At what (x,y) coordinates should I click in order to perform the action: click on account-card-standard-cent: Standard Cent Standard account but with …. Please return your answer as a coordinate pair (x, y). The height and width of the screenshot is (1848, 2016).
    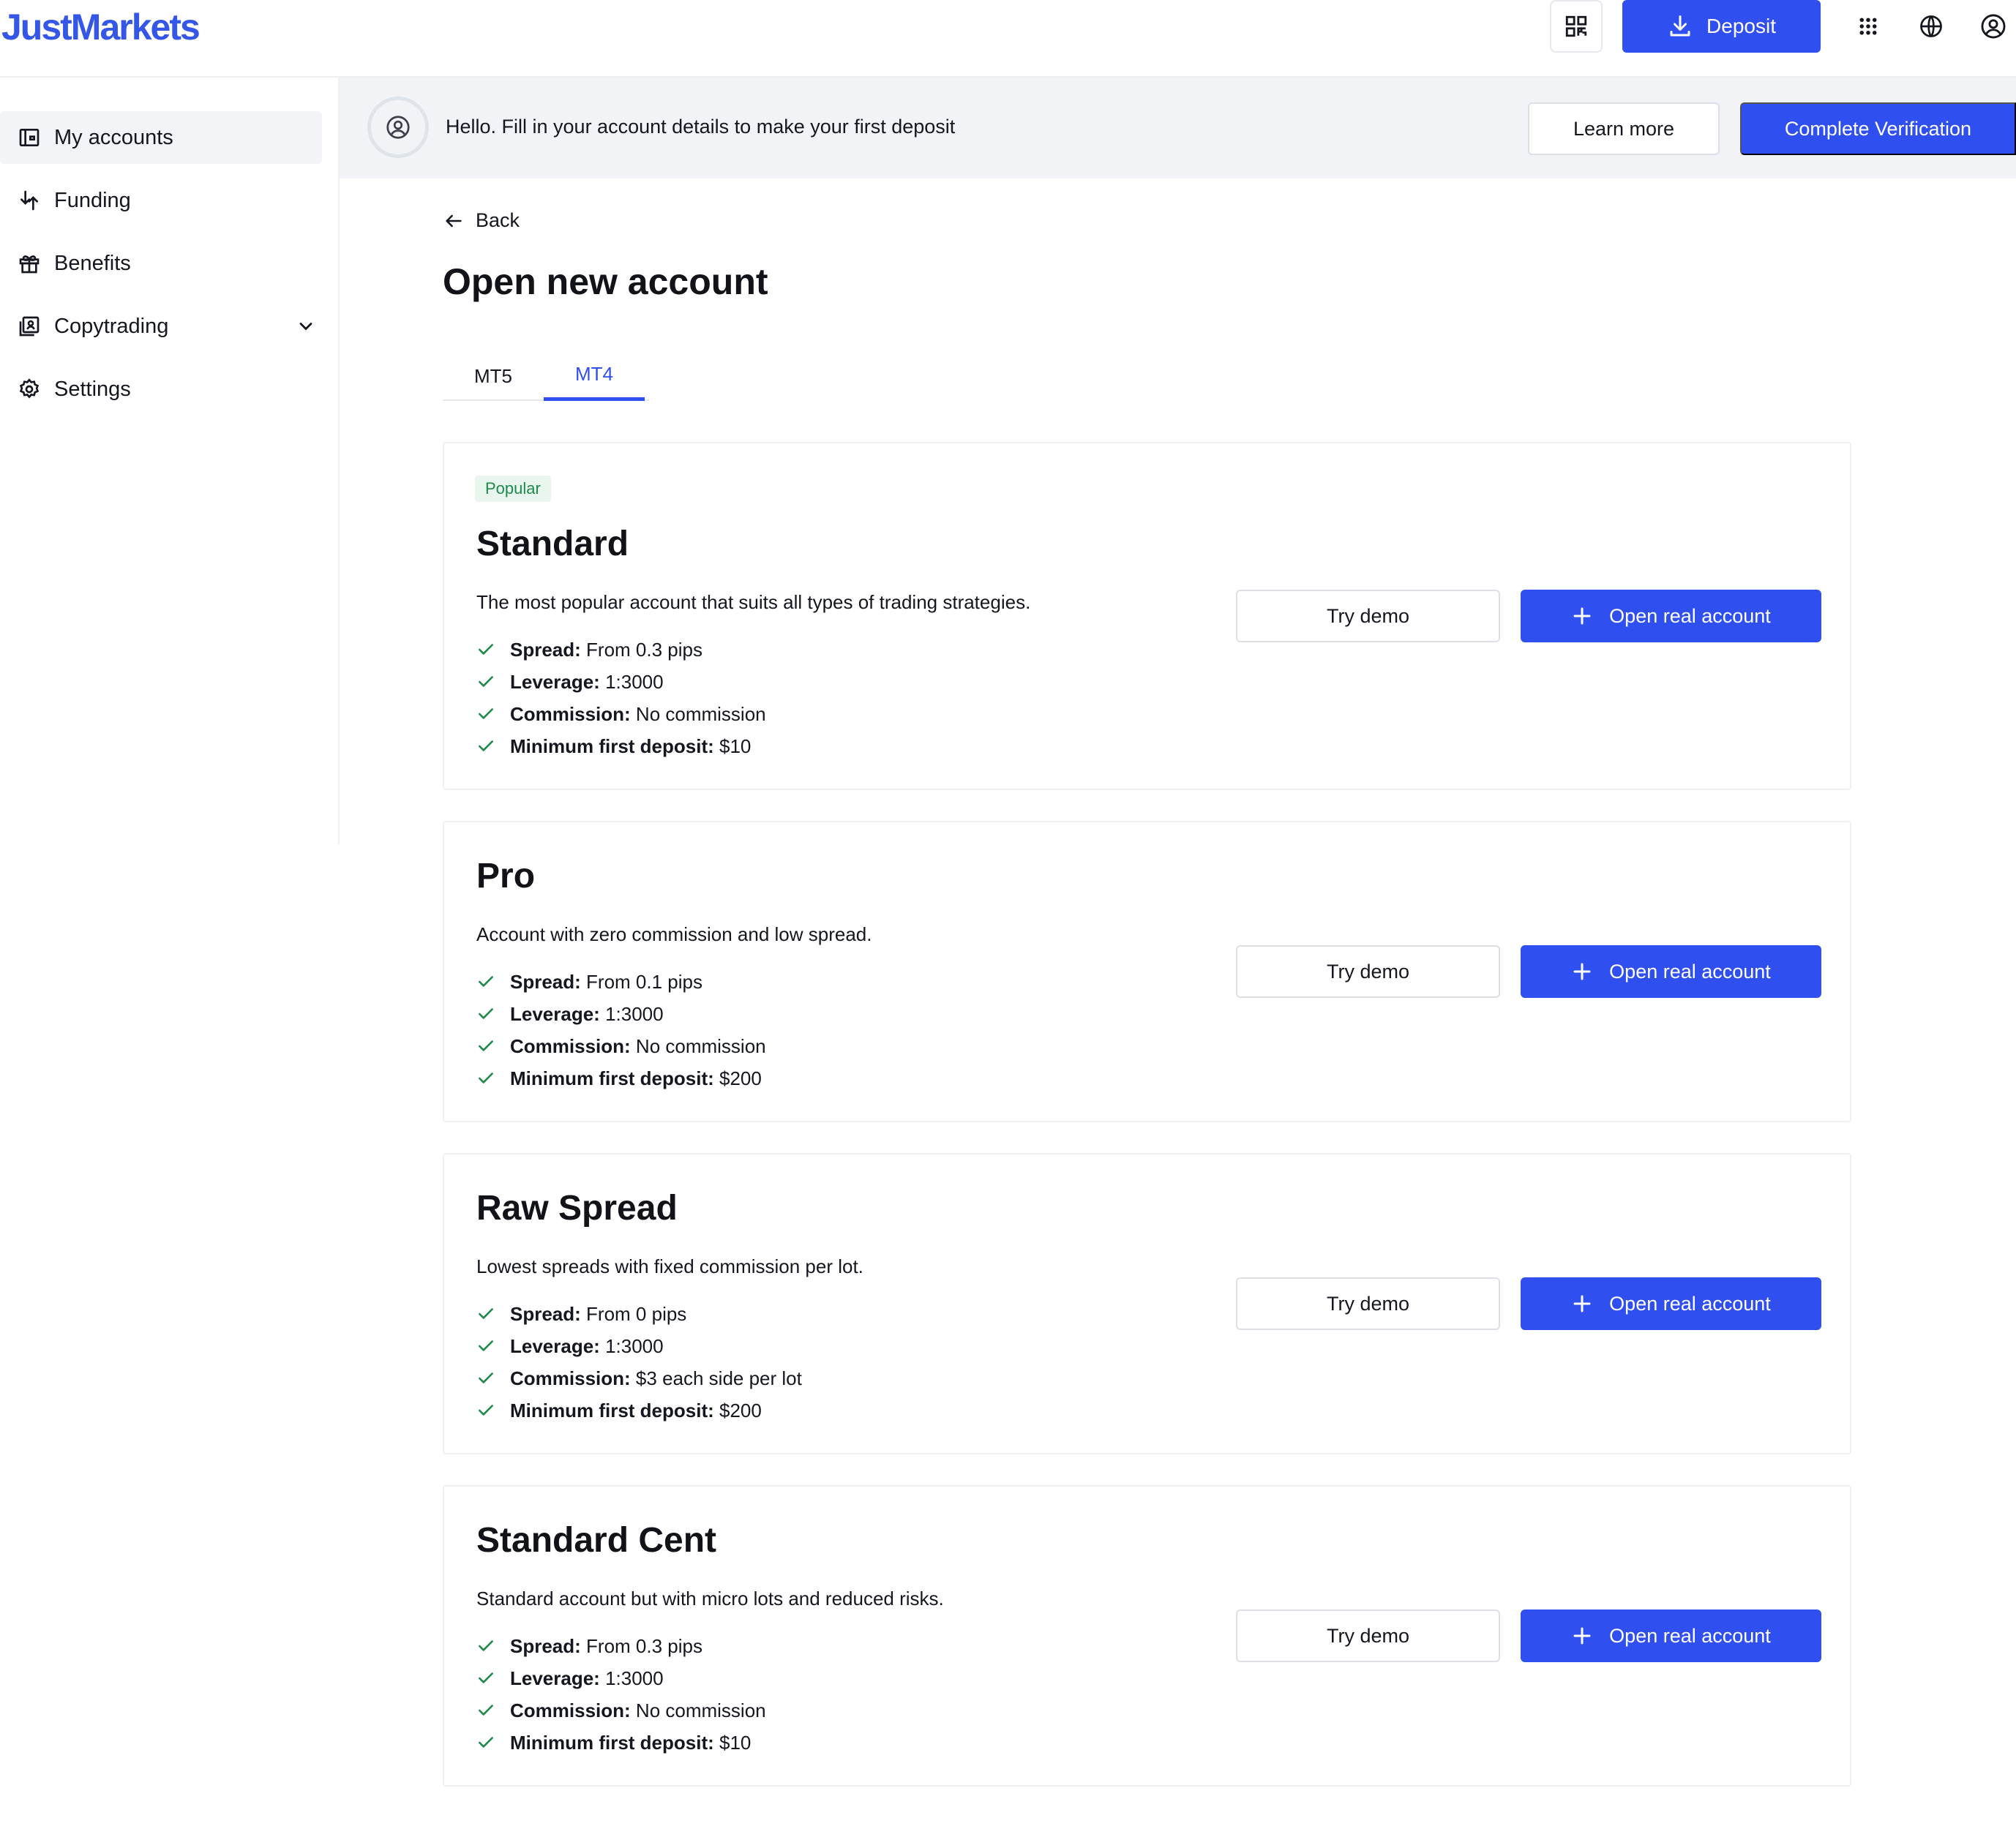
    Looking at the image, I should click on (1147, 1636).